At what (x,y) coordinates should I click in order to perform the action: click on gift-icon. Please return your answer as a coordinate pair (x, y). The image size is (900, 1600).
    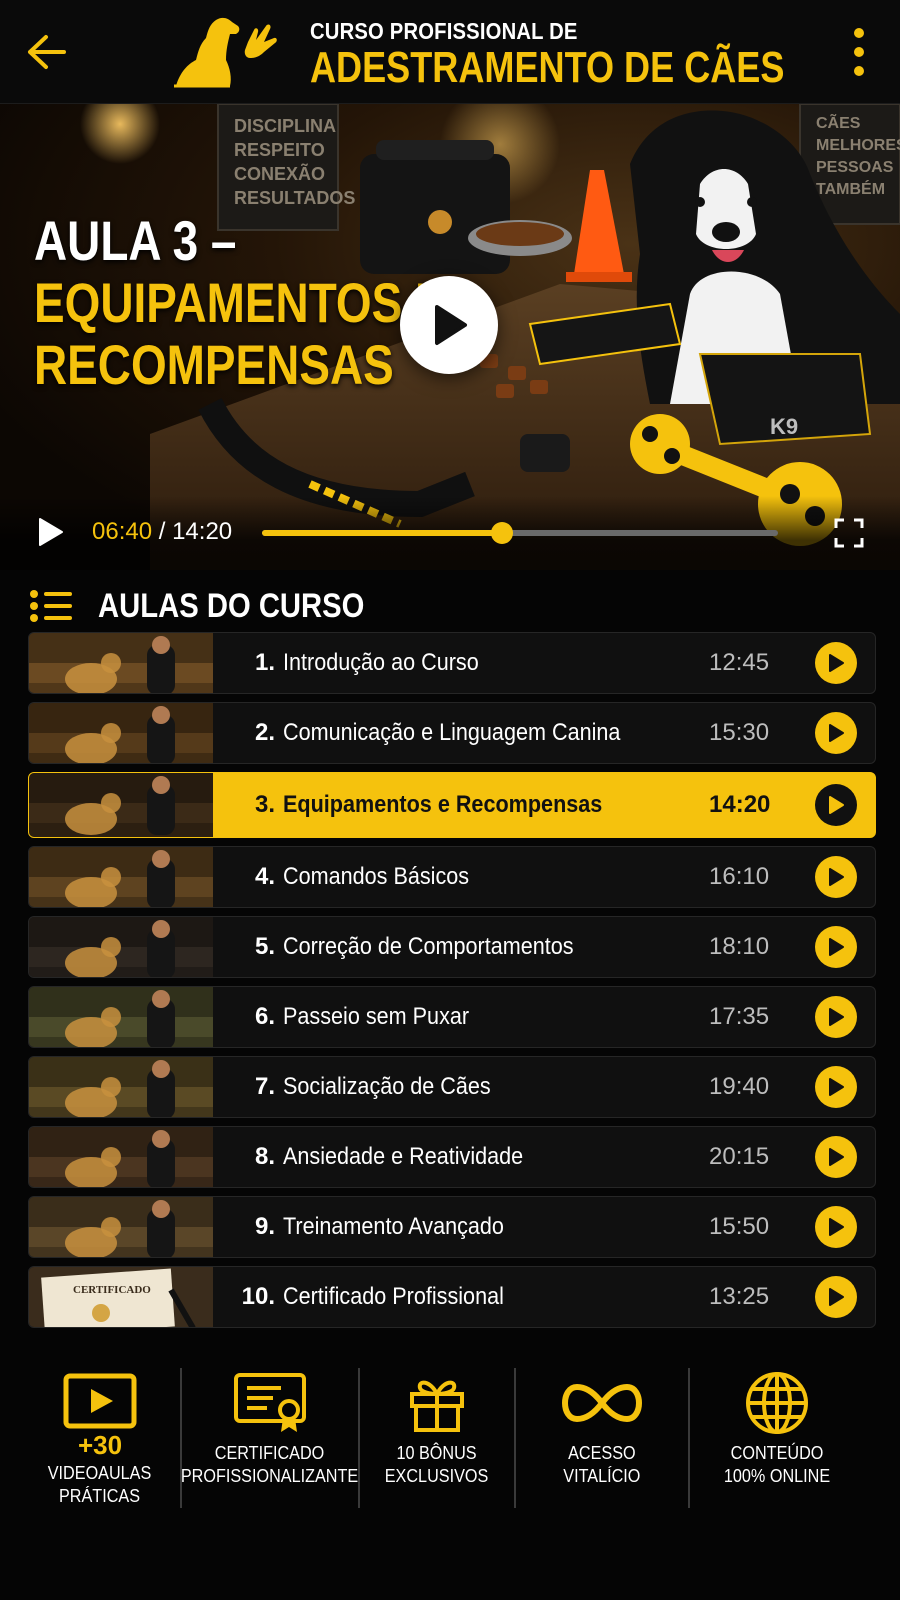
    Looking at the image, I should click on (437, 1403).